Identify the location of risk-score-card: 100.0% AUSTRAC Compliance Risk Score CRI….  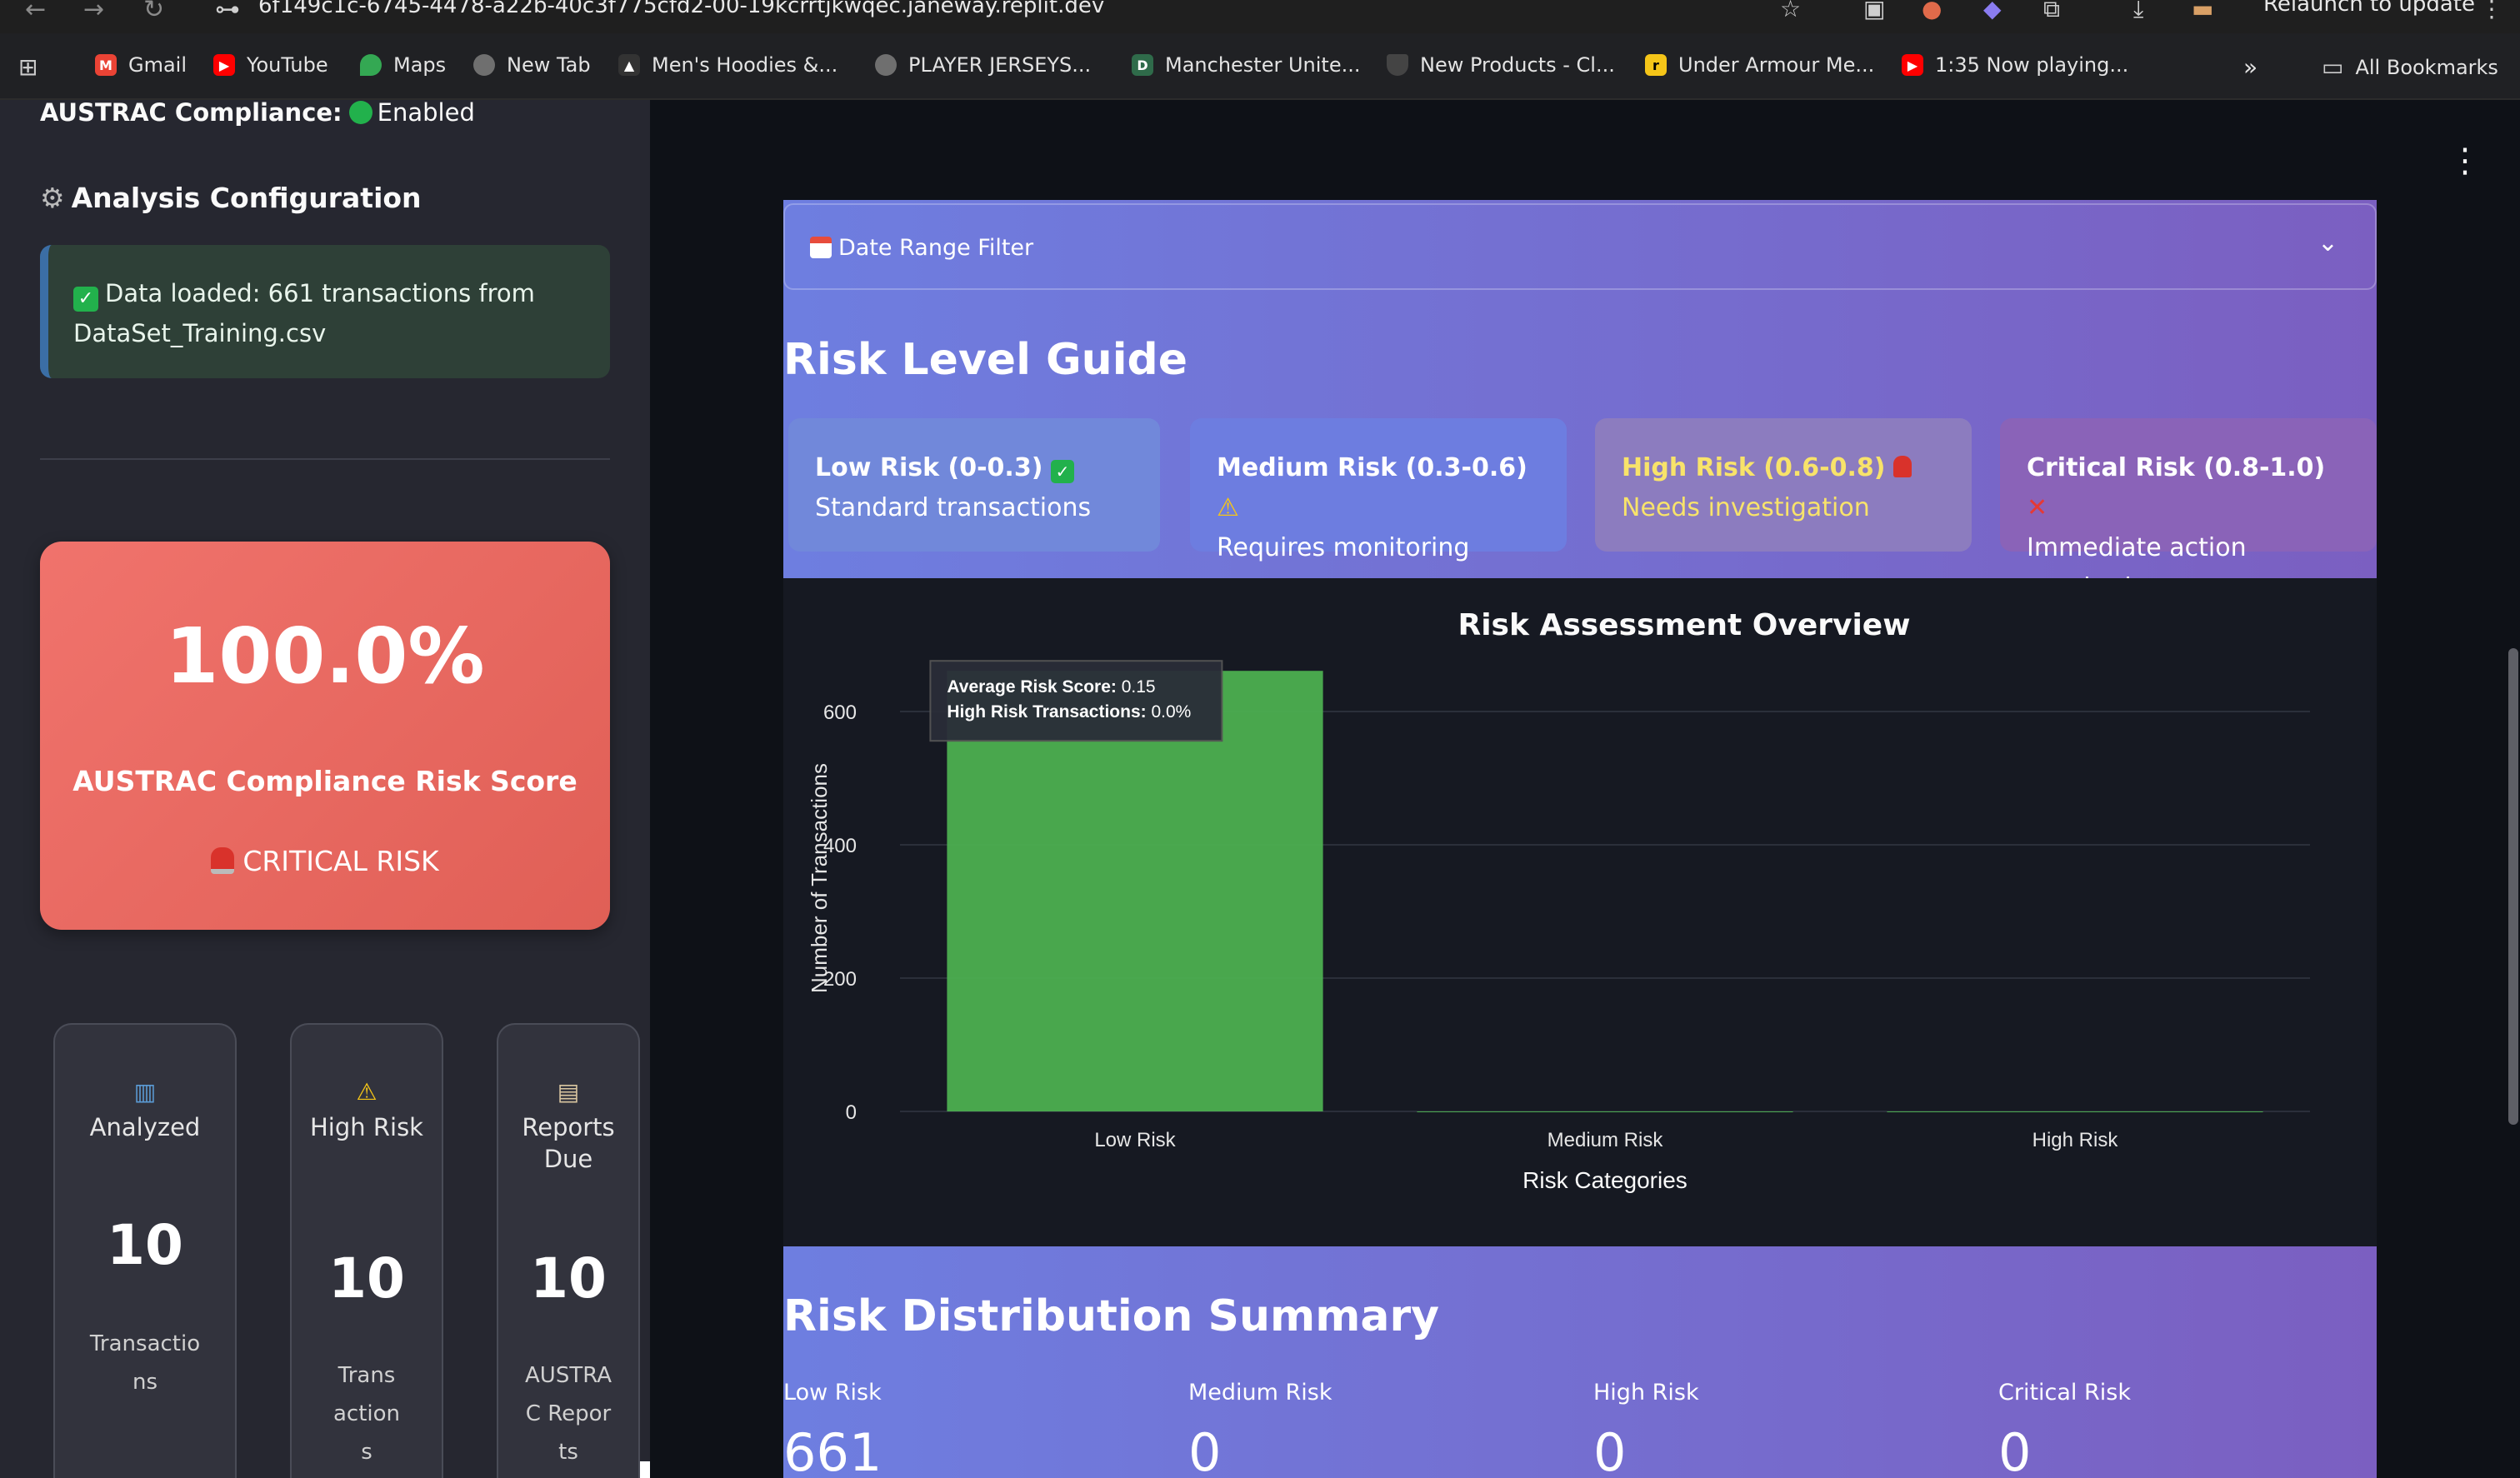
(325, 736).